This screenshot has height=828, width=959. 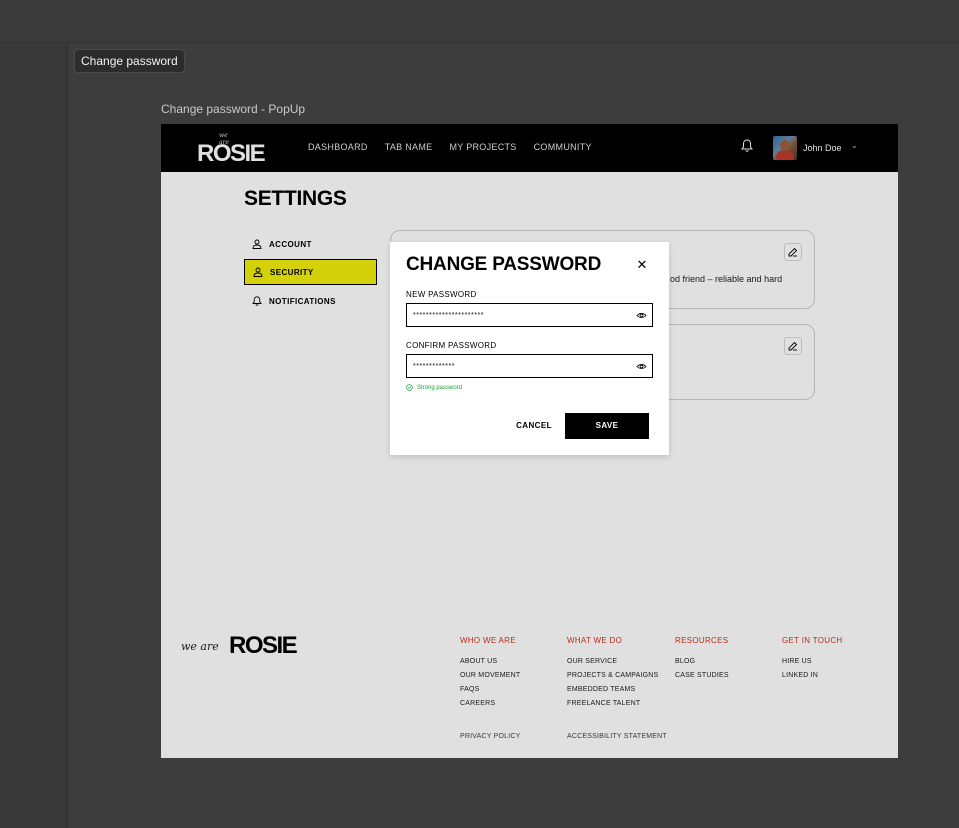 I want to click on new-password-value: **********************, so click(x=448, y=315).